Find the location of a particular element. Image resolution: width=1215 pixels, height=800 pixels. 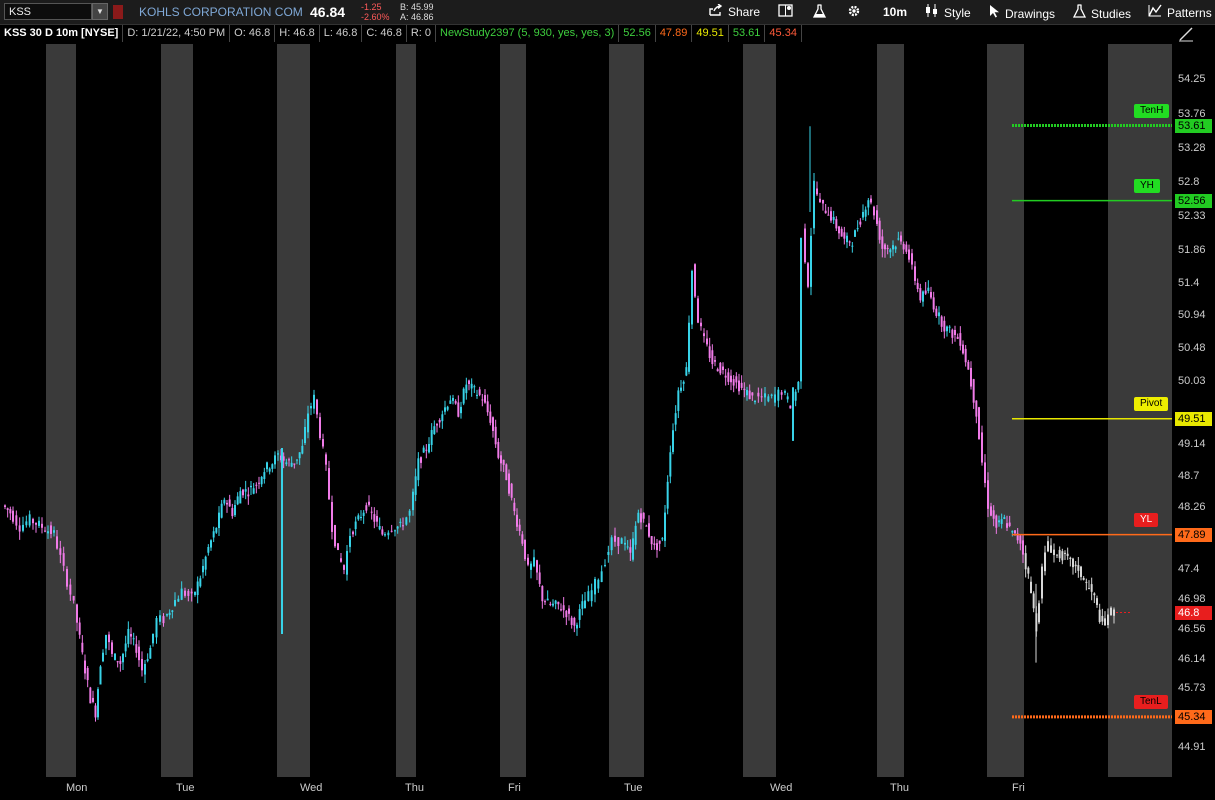

drawings-button: Drawings is located at coordinates (1022, 12).